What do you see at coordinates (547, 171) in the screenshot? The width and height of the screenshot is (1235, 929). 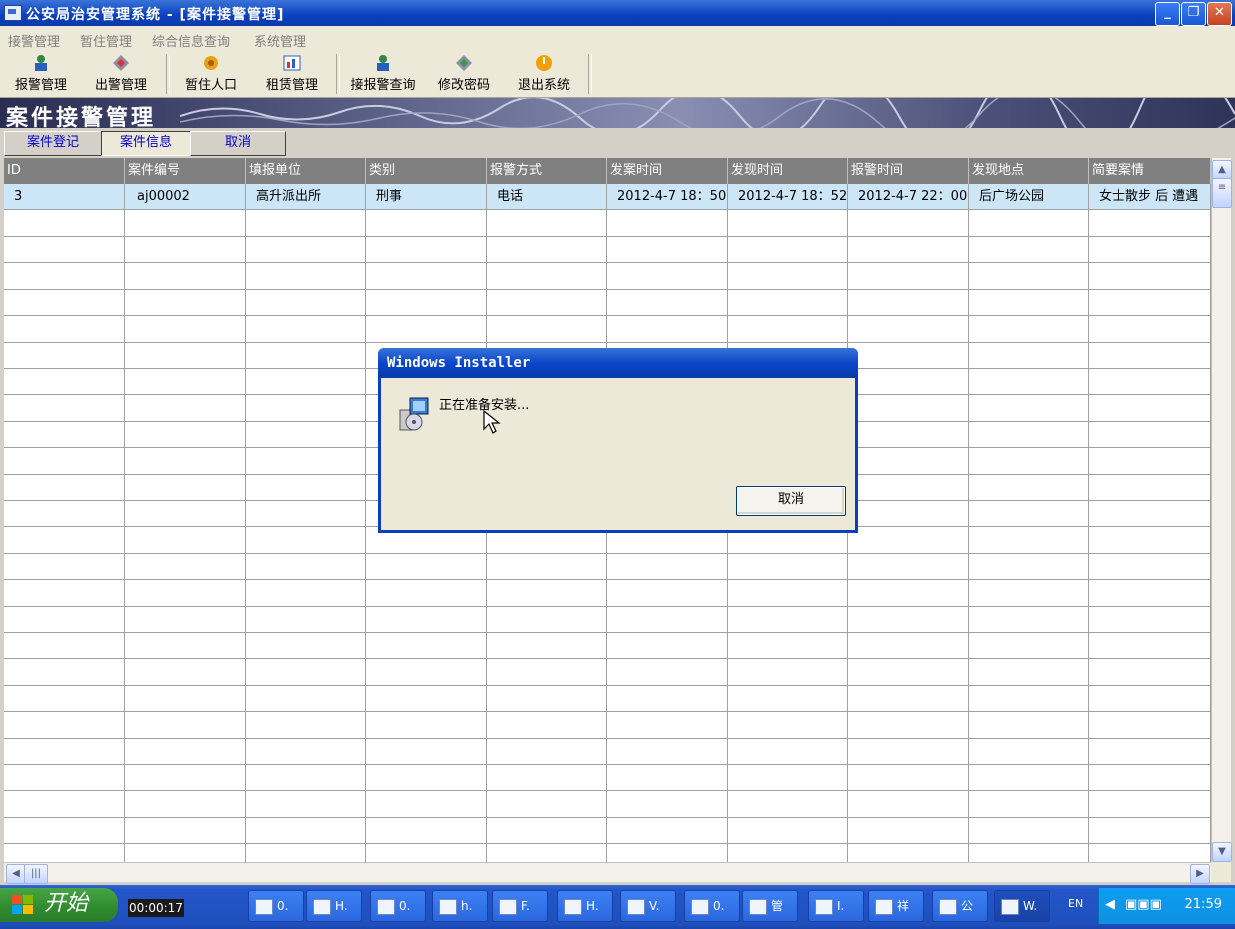 I see `column-header: 报警方式` at bounding box center [547, 171].